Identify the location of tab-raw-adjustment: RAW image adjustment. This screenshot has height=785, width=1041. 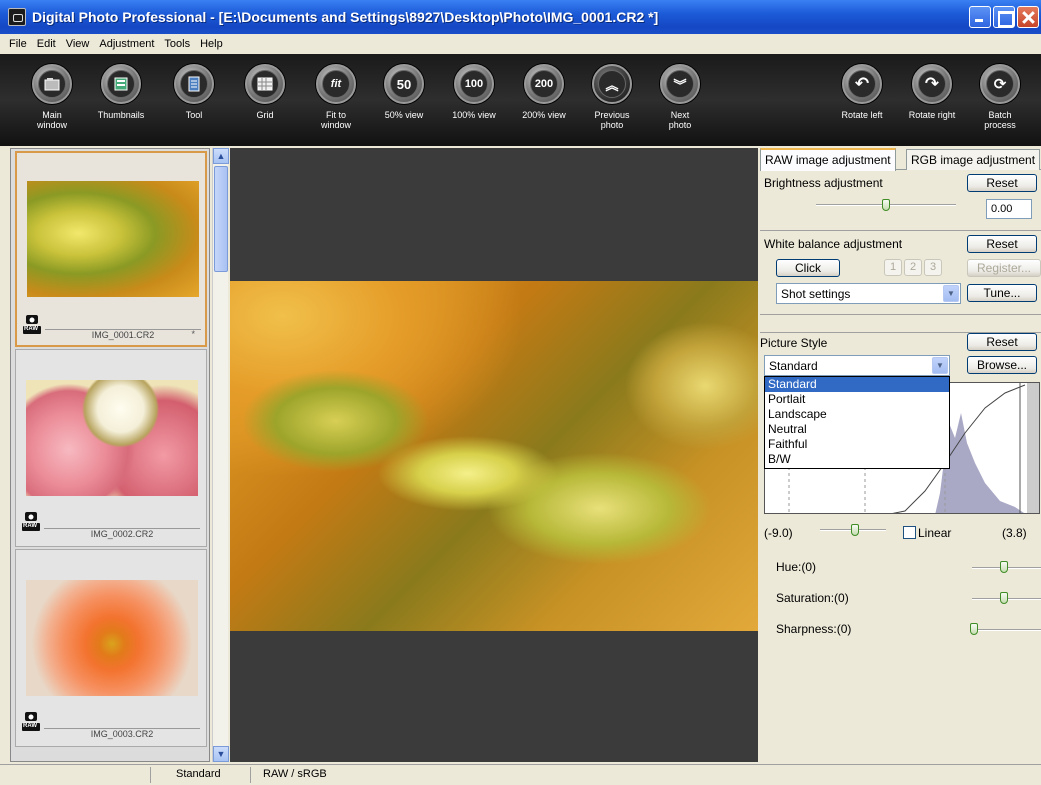
(828, 159).